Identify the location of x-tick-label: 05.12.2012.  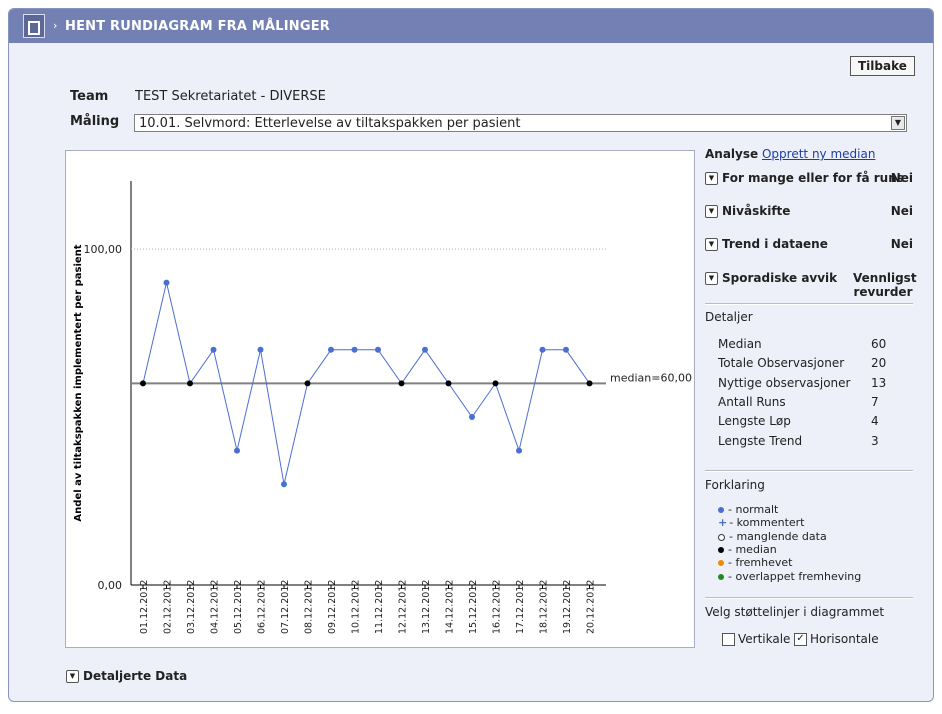
(238, 607).